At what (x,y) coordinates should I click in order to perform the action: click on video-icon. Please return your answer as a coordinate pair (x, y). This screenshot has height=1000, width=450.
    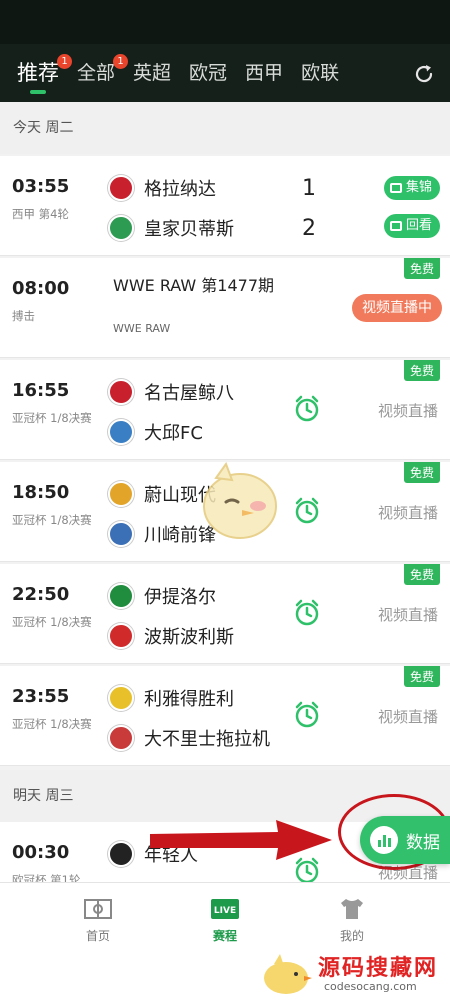
    Looking at the image, I should click on (395, 188).